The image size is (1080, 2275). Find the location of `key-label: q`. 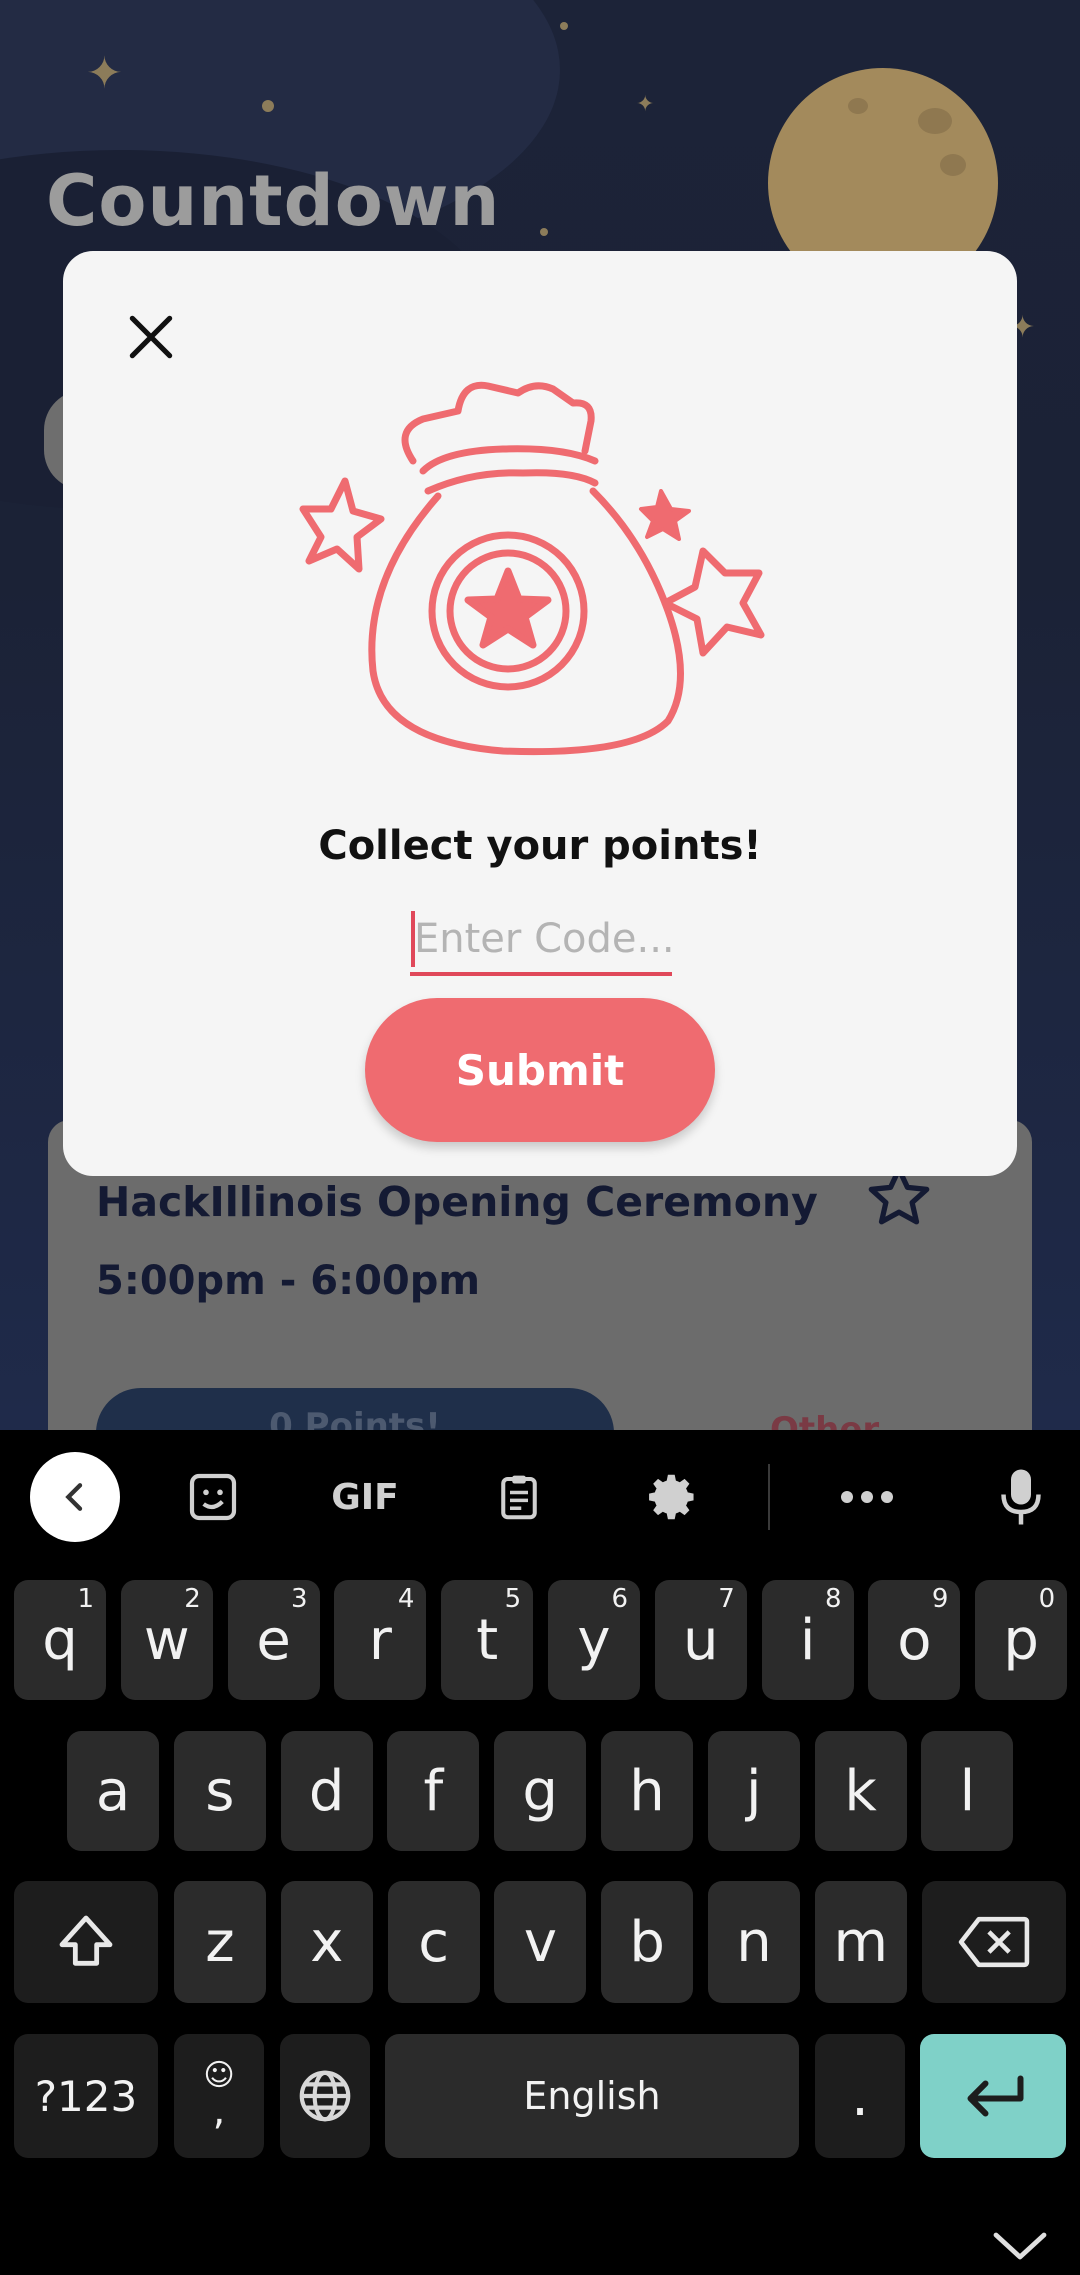

key-label: q is located at coordinates (60, 1640).